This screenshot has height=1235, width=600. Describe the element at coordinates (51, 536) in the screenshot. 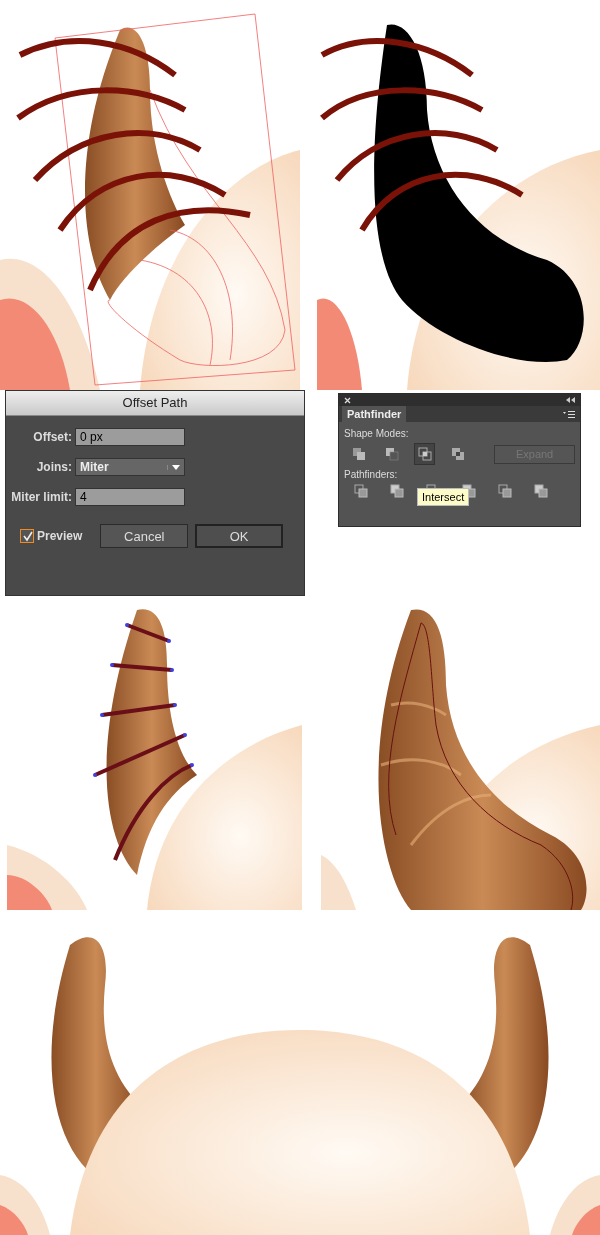

I see `preview-checkbox: Preview` at that location.